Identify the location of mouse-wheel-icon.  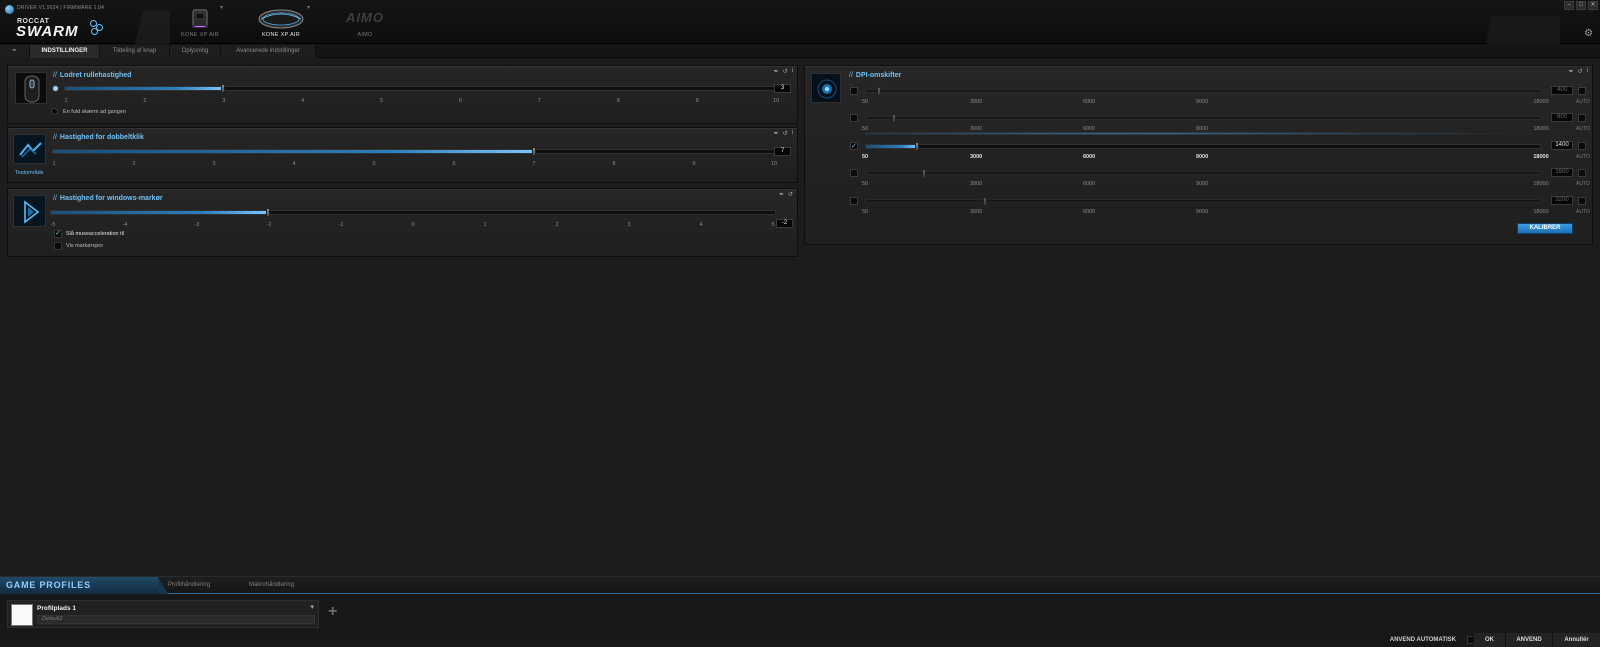
(32, 89).